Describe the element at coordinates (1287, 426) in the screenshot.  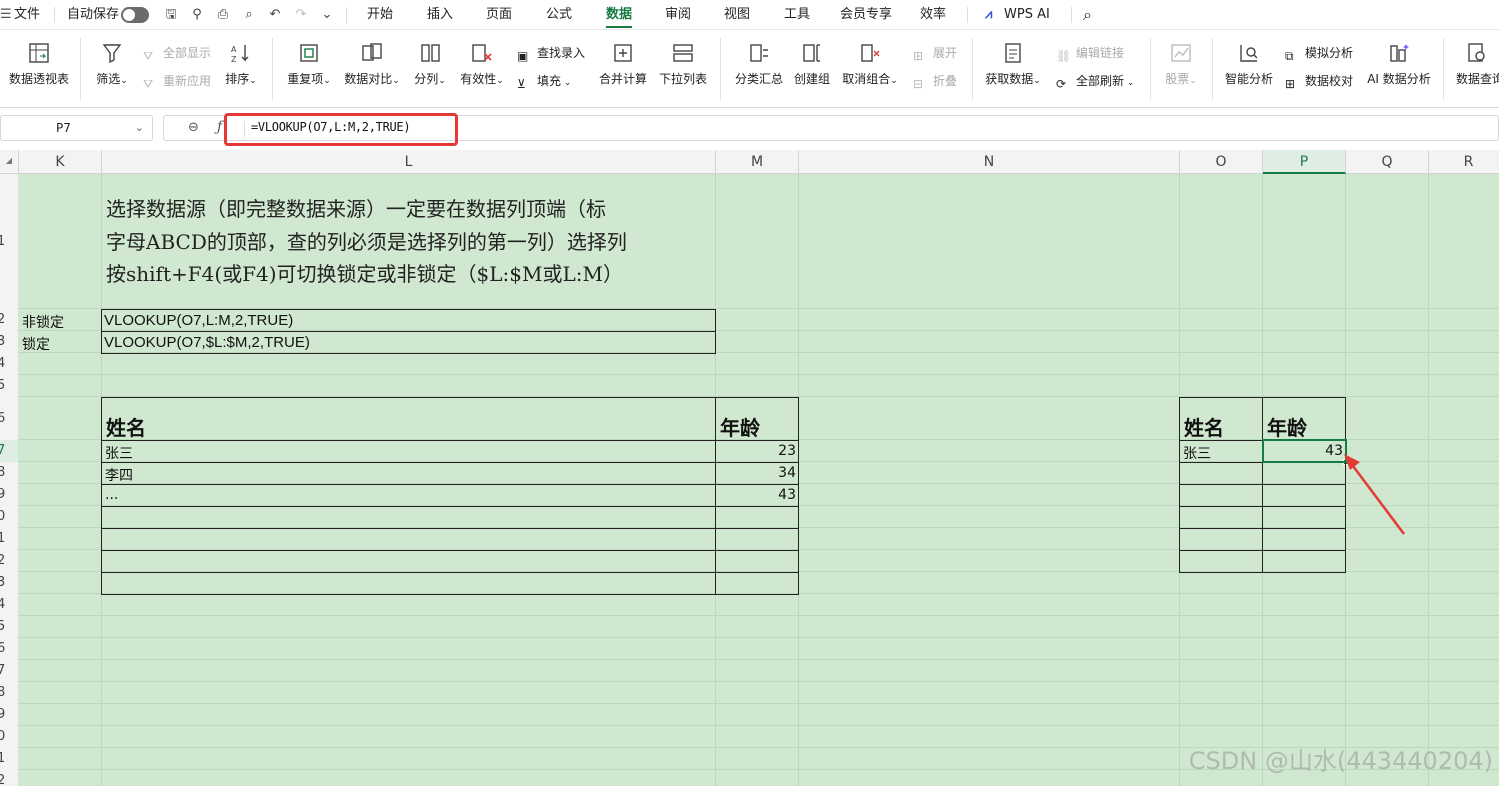
I see `lookup-header-age: 年龄` at that location.